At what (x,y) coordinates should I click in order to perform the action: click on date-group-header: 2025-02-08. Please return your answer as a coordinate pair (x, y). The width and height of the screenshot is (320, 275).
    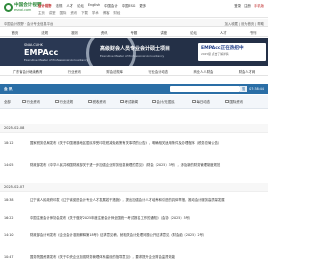
    Looking at the image, I should click on (134, 128).